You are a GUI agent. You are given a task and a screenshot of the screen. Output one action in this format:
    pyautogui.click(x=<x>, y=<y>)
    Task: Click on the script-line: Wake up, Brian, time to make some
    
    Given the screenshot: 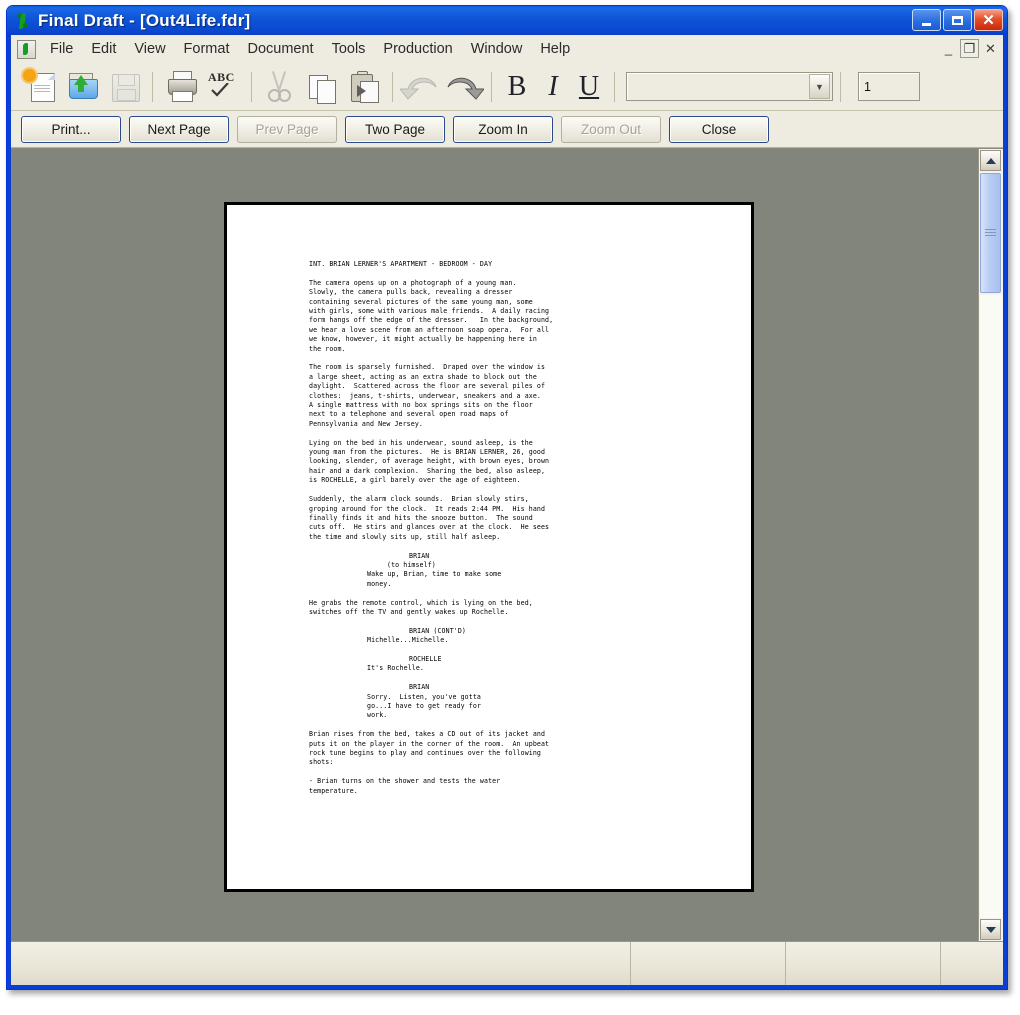 What is the action you would take?
    pyautogui.click(x=434, y=574)
    